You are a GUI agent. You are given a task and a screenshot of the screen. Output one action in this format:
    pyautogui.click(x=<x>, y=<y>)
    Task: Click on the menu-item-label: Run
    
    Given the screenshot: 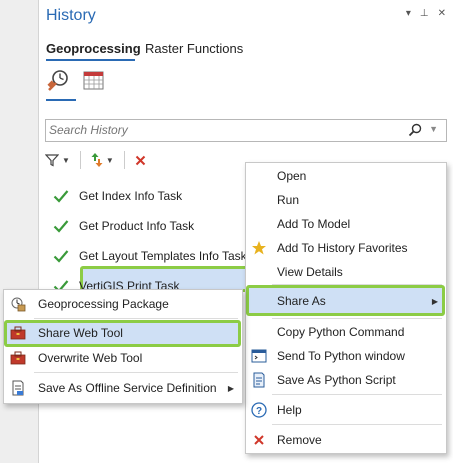 What is the action you would take?
    pyautogui.click(x=288, y=200)
    